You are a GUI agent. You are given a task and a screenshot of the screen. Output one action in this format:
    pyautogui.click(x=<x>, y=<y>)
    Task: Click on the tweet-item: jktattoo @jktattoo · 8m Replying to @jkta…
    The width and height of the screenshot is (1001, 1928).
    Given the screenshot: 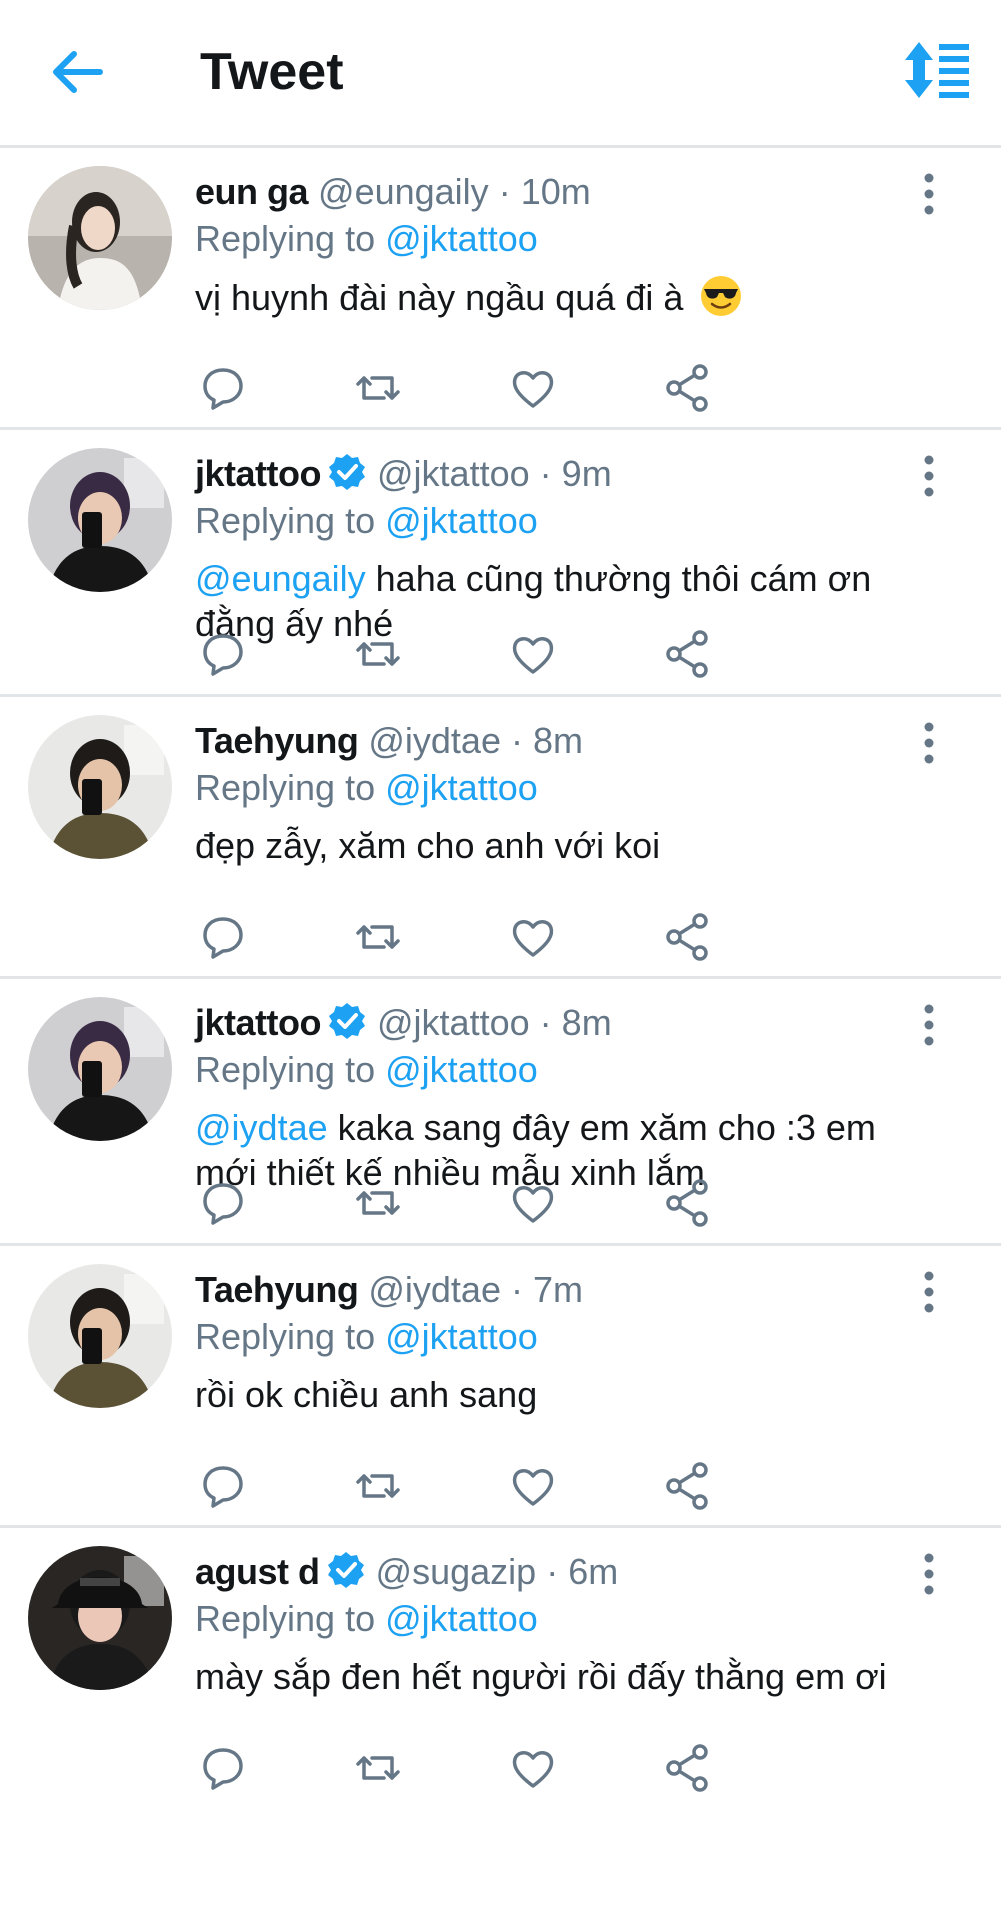 What is the action you would take?
    pyautogui.click(x=500, y=1112)
    